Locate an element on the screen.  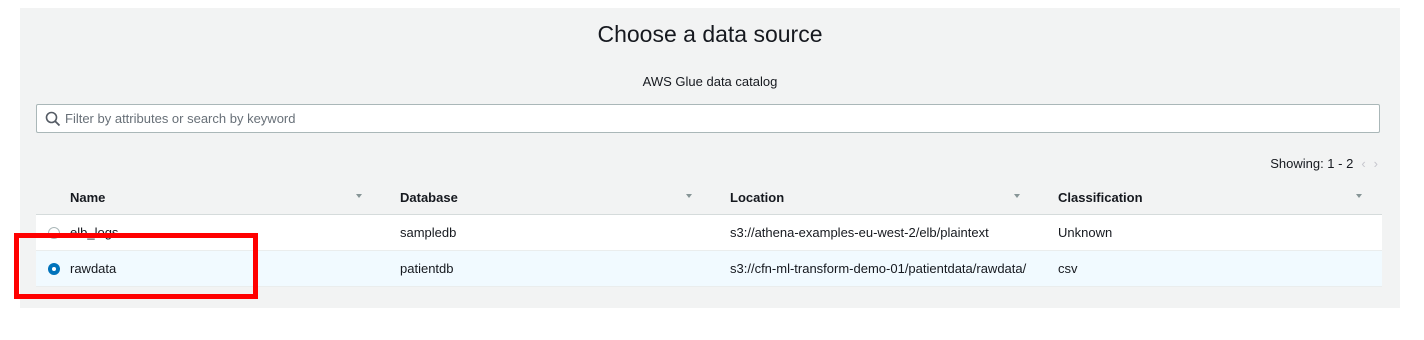
search-input is located at coordinates (722, 118).